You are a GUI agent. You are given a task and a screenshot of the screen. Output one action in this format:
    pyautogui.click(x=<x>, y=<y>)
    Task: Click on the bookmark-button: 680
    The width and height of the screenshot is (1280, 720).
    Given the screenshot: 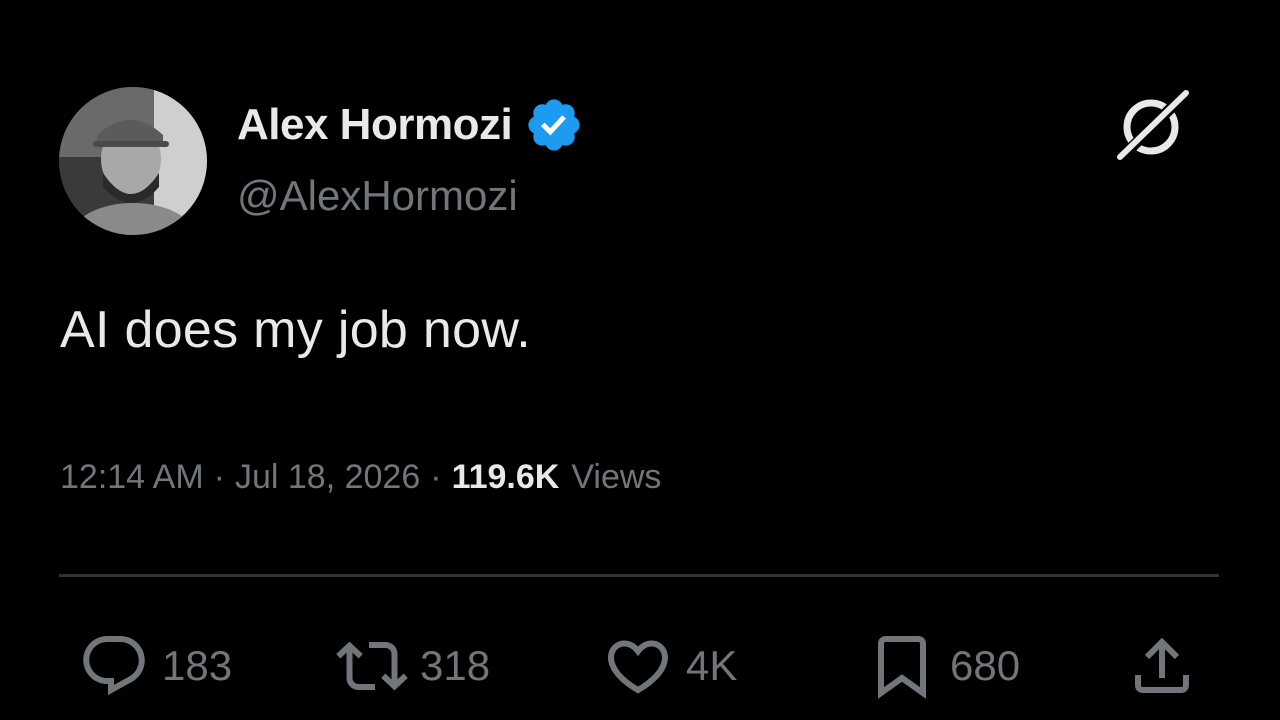 What is the action you would take?
    pyautogui.click(x=943, y=666)
    